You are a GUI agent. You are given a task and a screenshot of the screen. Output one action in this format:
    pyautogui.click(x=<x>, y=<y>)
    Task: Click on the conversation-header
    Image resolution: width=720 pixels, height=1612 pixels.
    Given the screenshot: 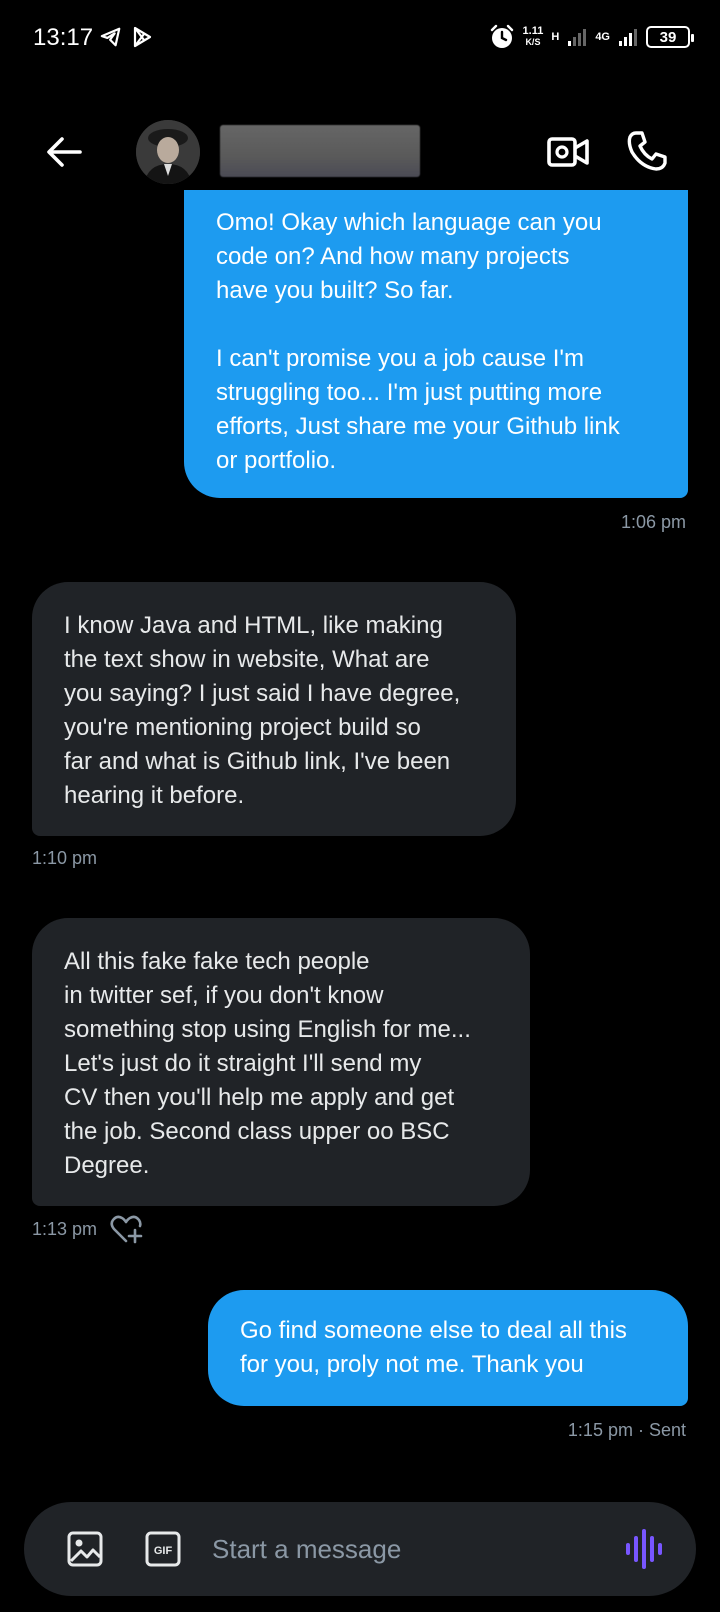 What is the action you would take?
    pyautogui.click(x=360, y=154)
    